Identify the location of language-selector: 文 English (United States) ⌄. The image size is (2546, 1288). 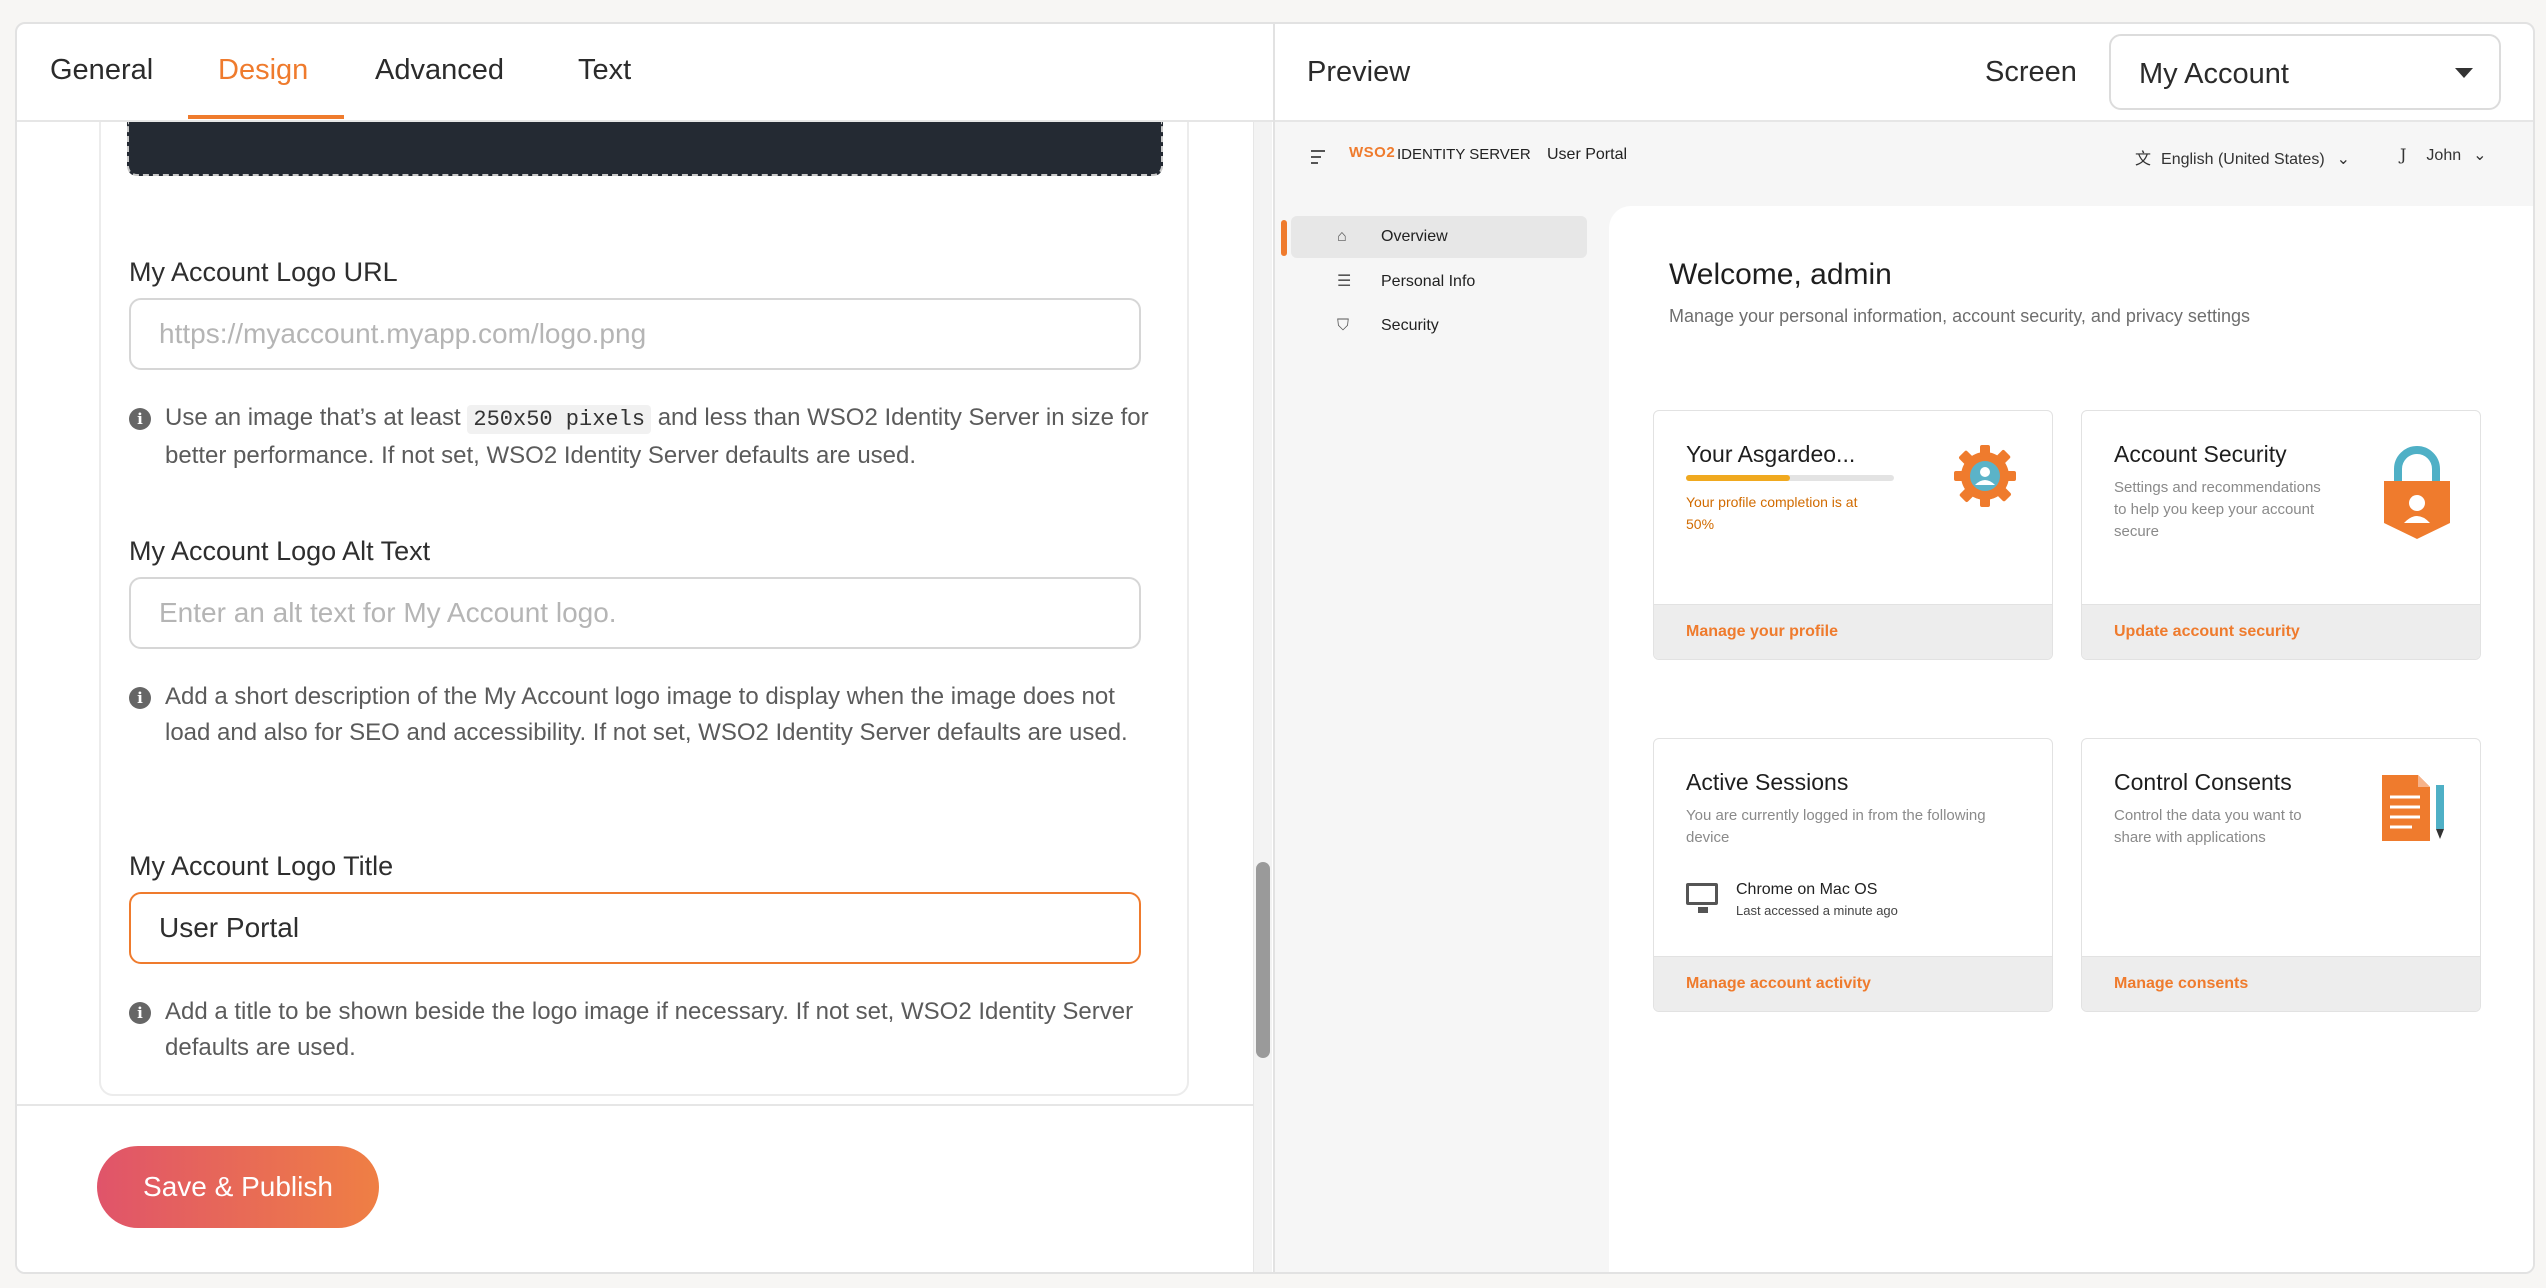
(2242, 157).